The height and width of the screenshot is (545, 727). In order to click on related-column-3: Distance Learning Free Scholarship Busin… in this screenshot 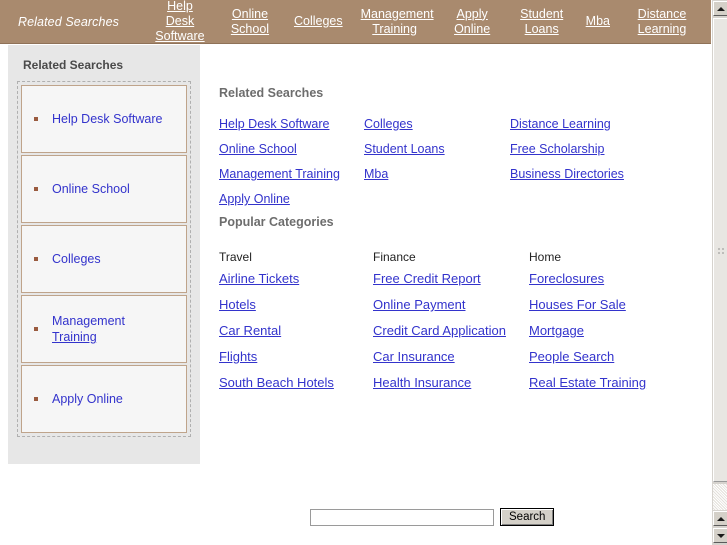, I will do `click(567, 154)`.